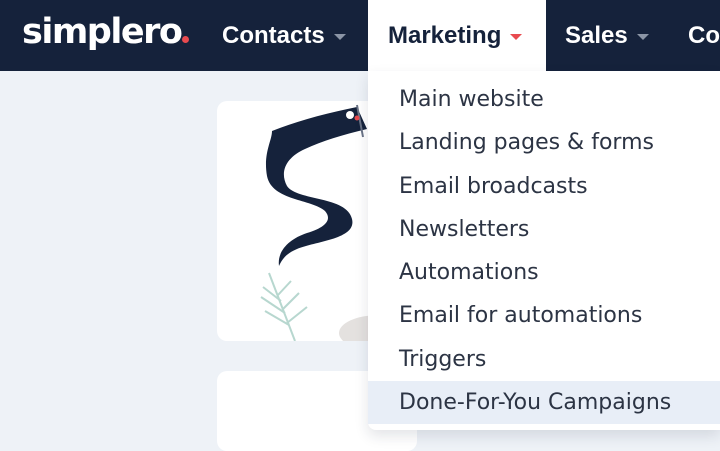 The height and width of the screenshot is (451, 720). I want to click on nav-item-label: Sales, so click(596, 35).